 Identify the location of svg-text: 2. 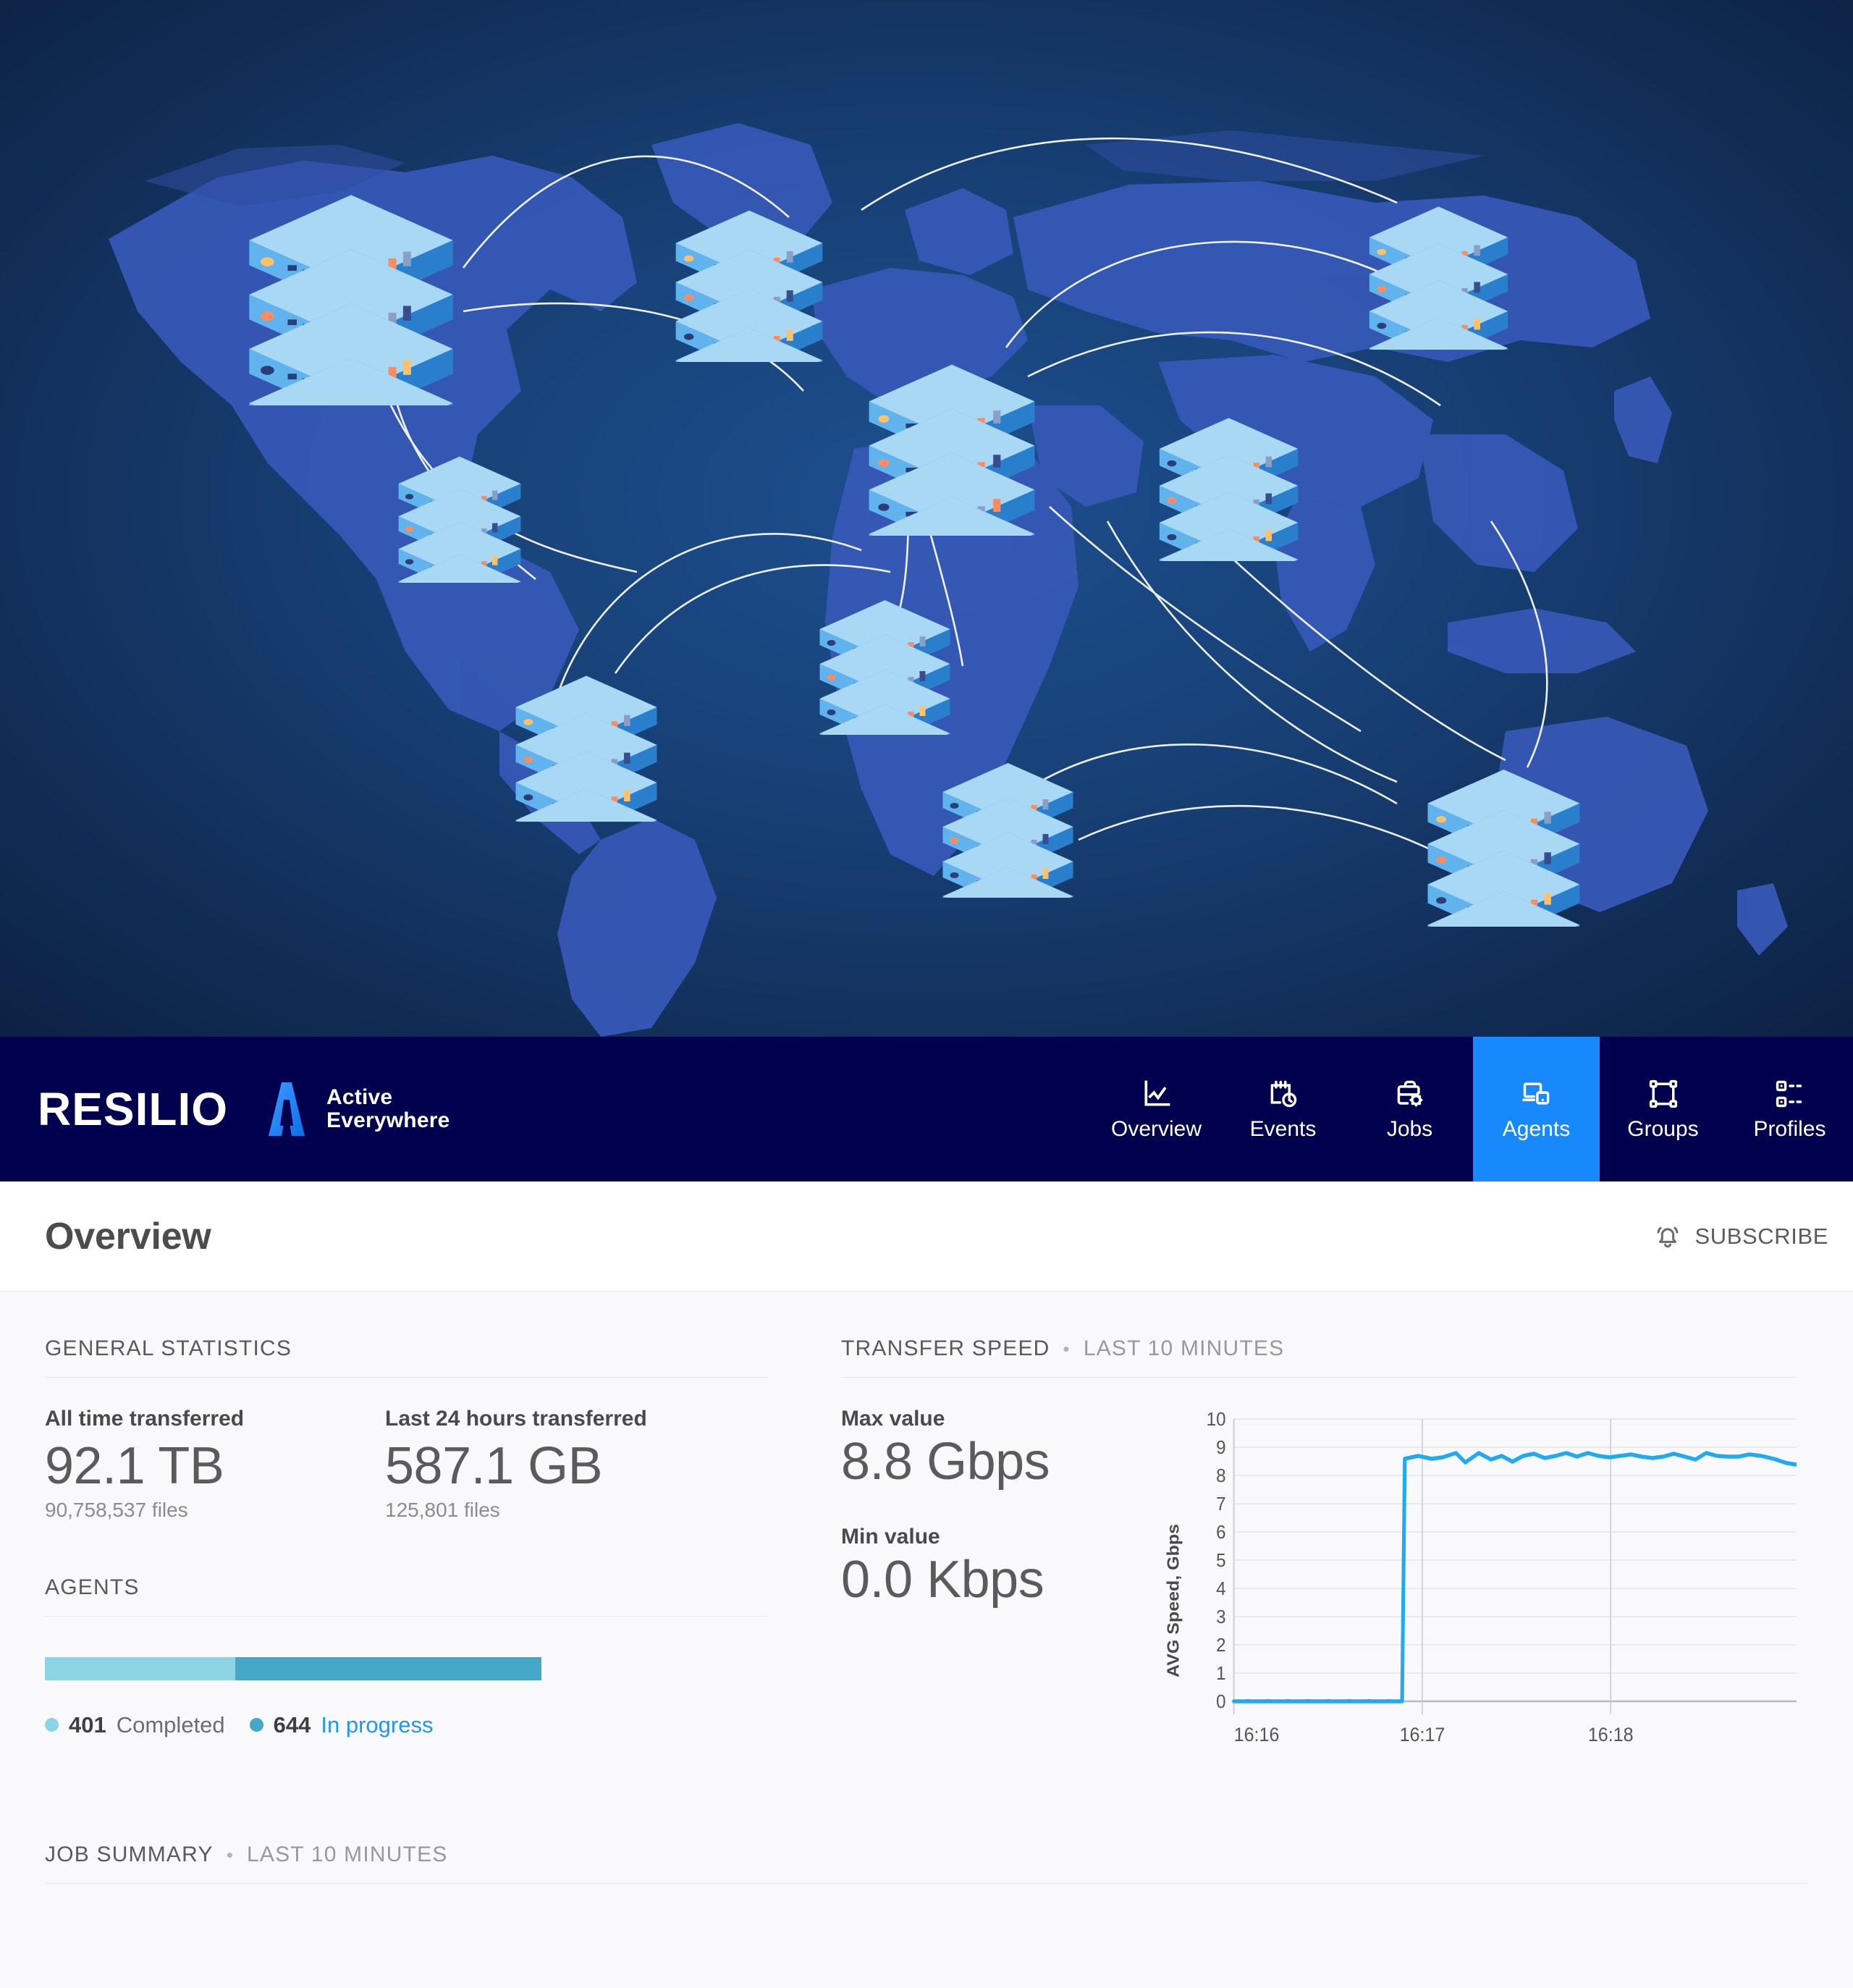
(1220, 1645).